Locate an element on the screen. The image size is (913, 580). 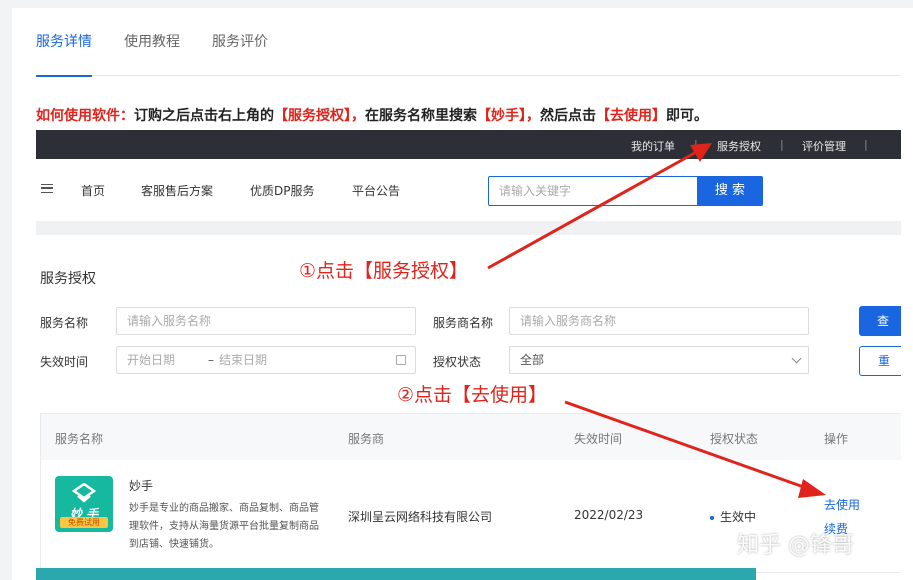
step-1-annotation: ①点击【服务授权】 is located at coordinates (384, 271).